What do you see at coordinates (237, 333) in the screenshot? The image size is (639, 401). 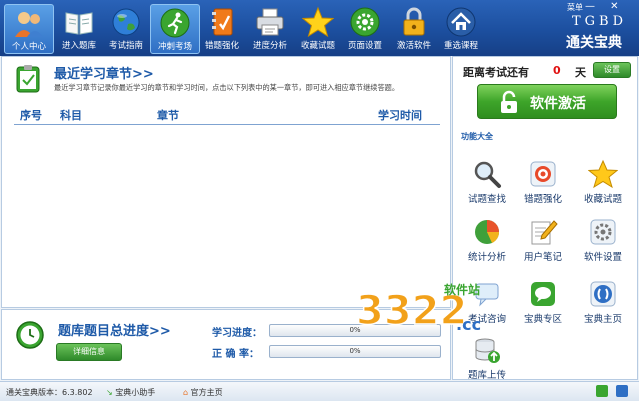 I see `study-progress-label: 学习进度：` at bounding box center [237, 333].